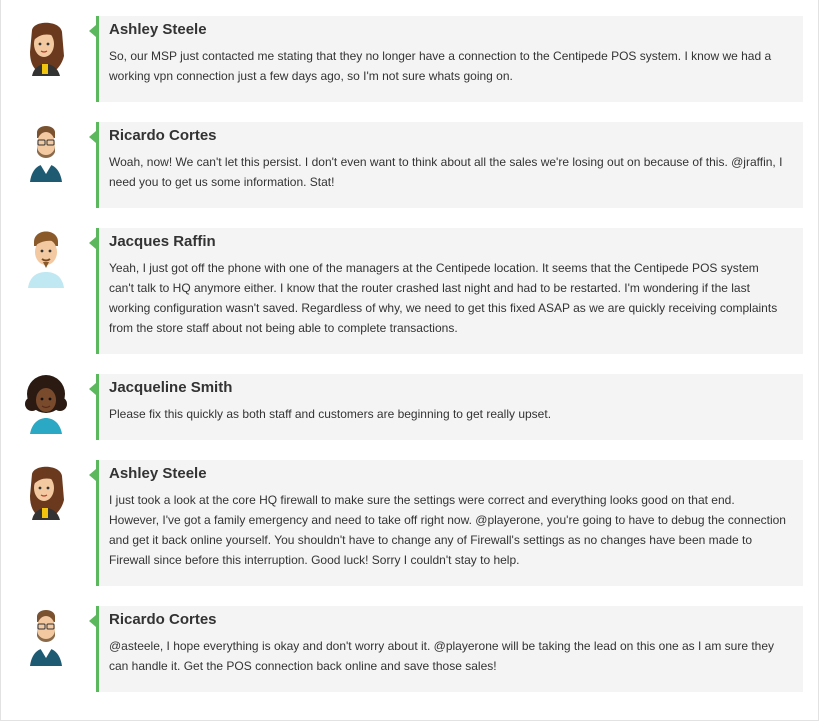 Image resolution: width=819 pixels, height=722 pixels. I want to click on panel-tab-gap, so click(441, 1).